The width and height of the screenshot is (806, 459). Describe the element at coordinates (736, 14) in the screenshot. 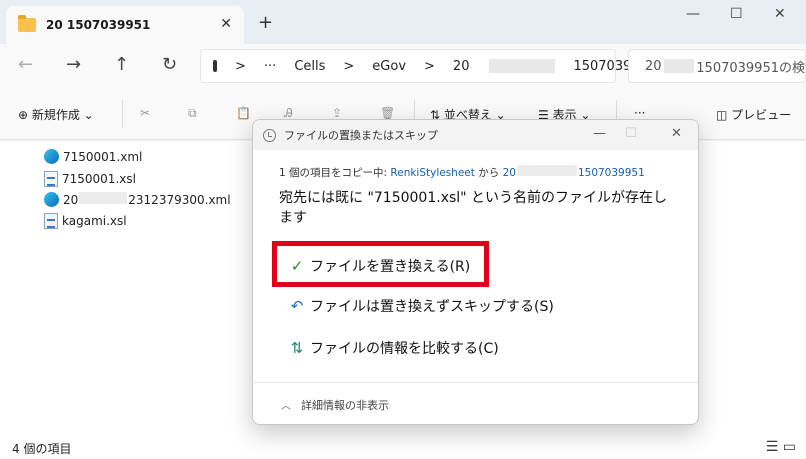

I see `maximize-button: ☐` at that location.